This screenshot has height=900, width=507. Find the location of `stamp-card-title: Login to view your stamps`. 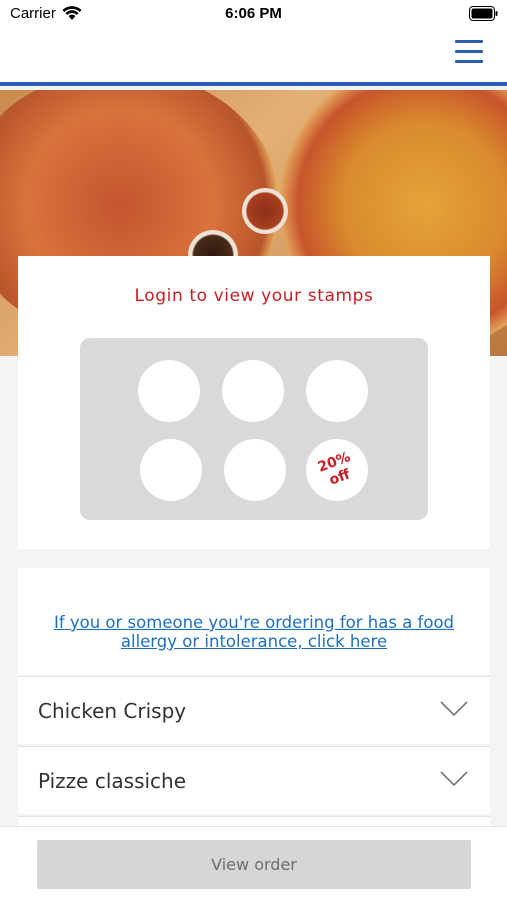

stamp-card-title: Login to view your stamps is located at coordinates (254, 296).